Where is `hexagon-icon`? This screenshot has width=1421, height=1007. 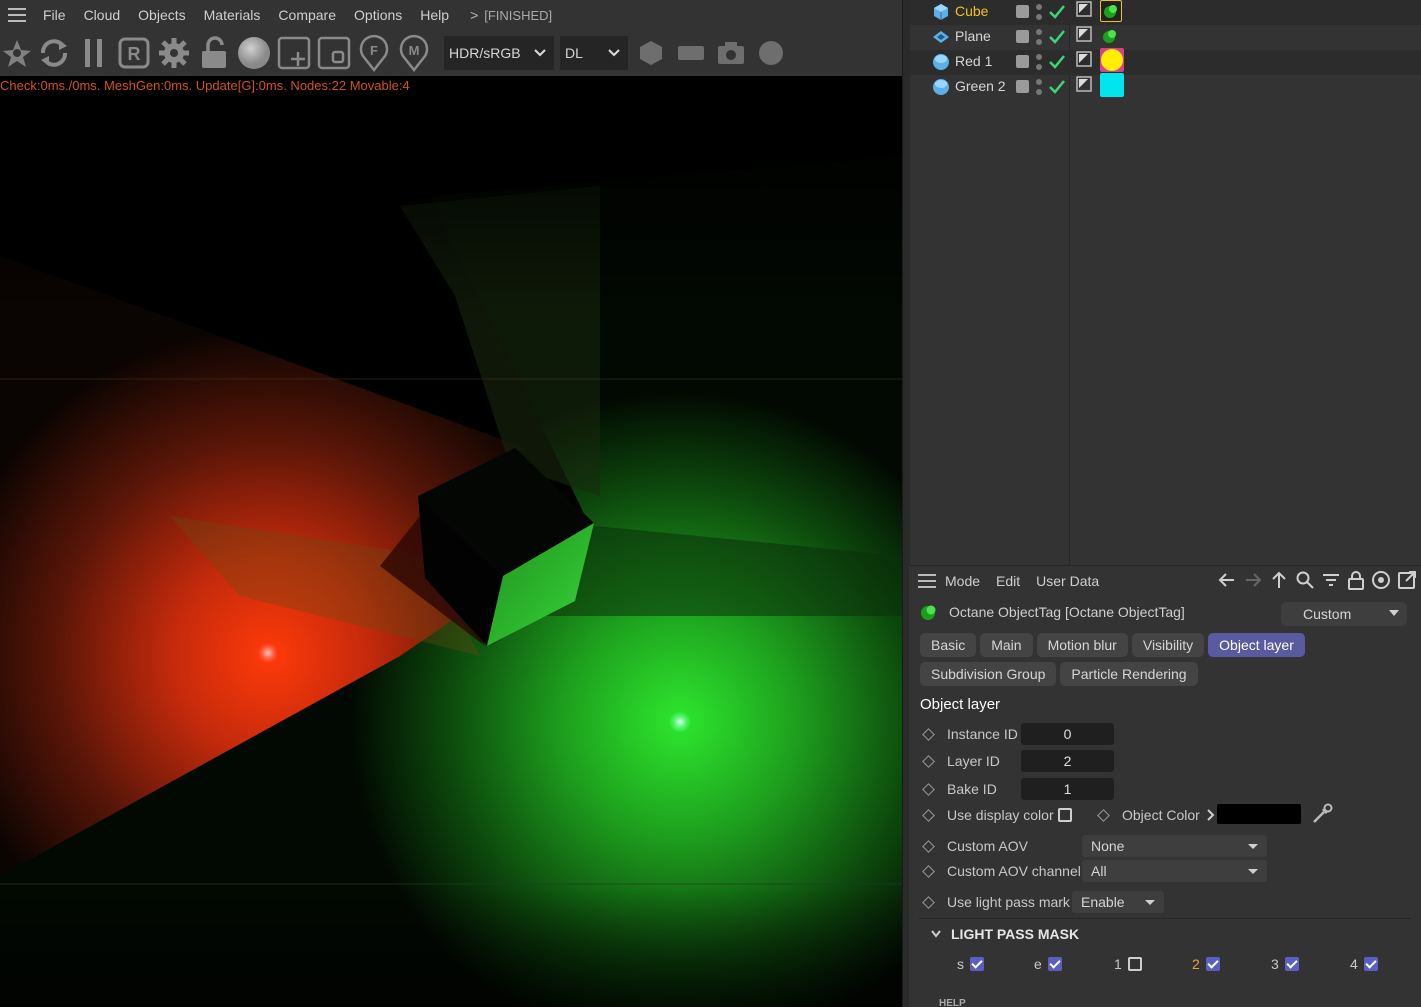 hexagon-icon is located at coordinates (651, 53).